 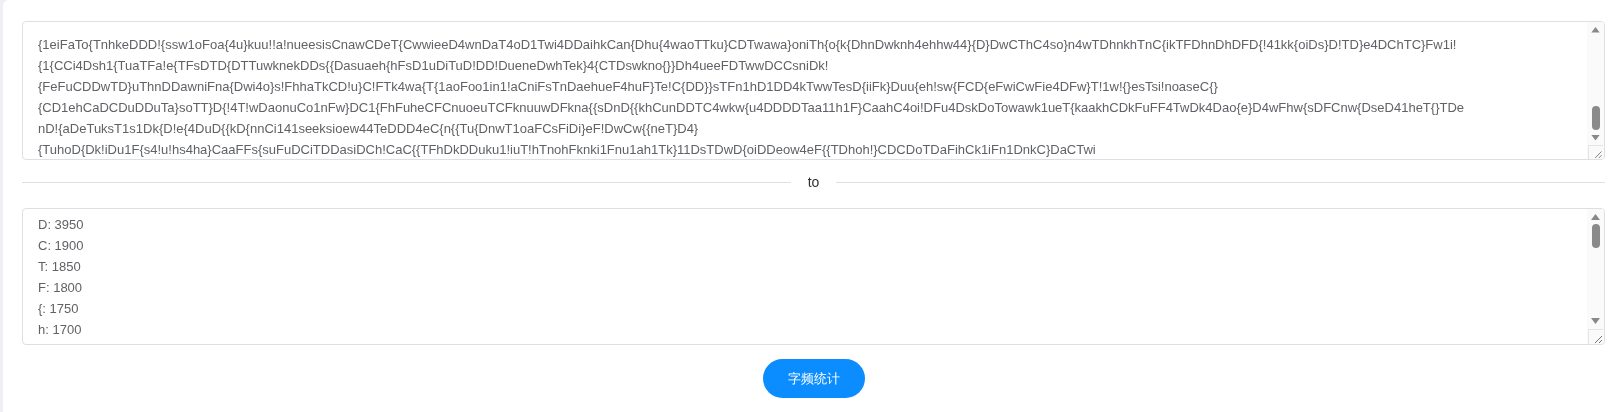 I want to click on text-line: {1eiFaTo{TnhkeDDD!{ssw1oFoa{4u}kuu!!a!nueesisCnawCDeT{CwwieeD4wnDaT4oD1Twi4DDaihkCan{Dhu{4waoTTku}CDTwawa}oniTh{o{k{DhnDwknh4ehhw44}{D}DwCThC4so}n4wTDhnkhTnC{ikTFDhnDhDFD{!41kk{oiDs}D!TD}e4DChTC}Fw1i!, so click(x=747, y=44).